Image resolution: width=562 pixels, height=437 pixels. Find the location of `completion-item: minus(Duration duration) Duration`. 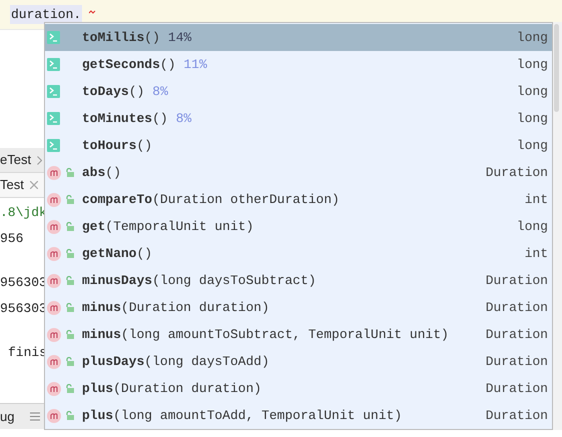

completion-item: minus(Duration duration) Duration is located at coordinates (298, 307).